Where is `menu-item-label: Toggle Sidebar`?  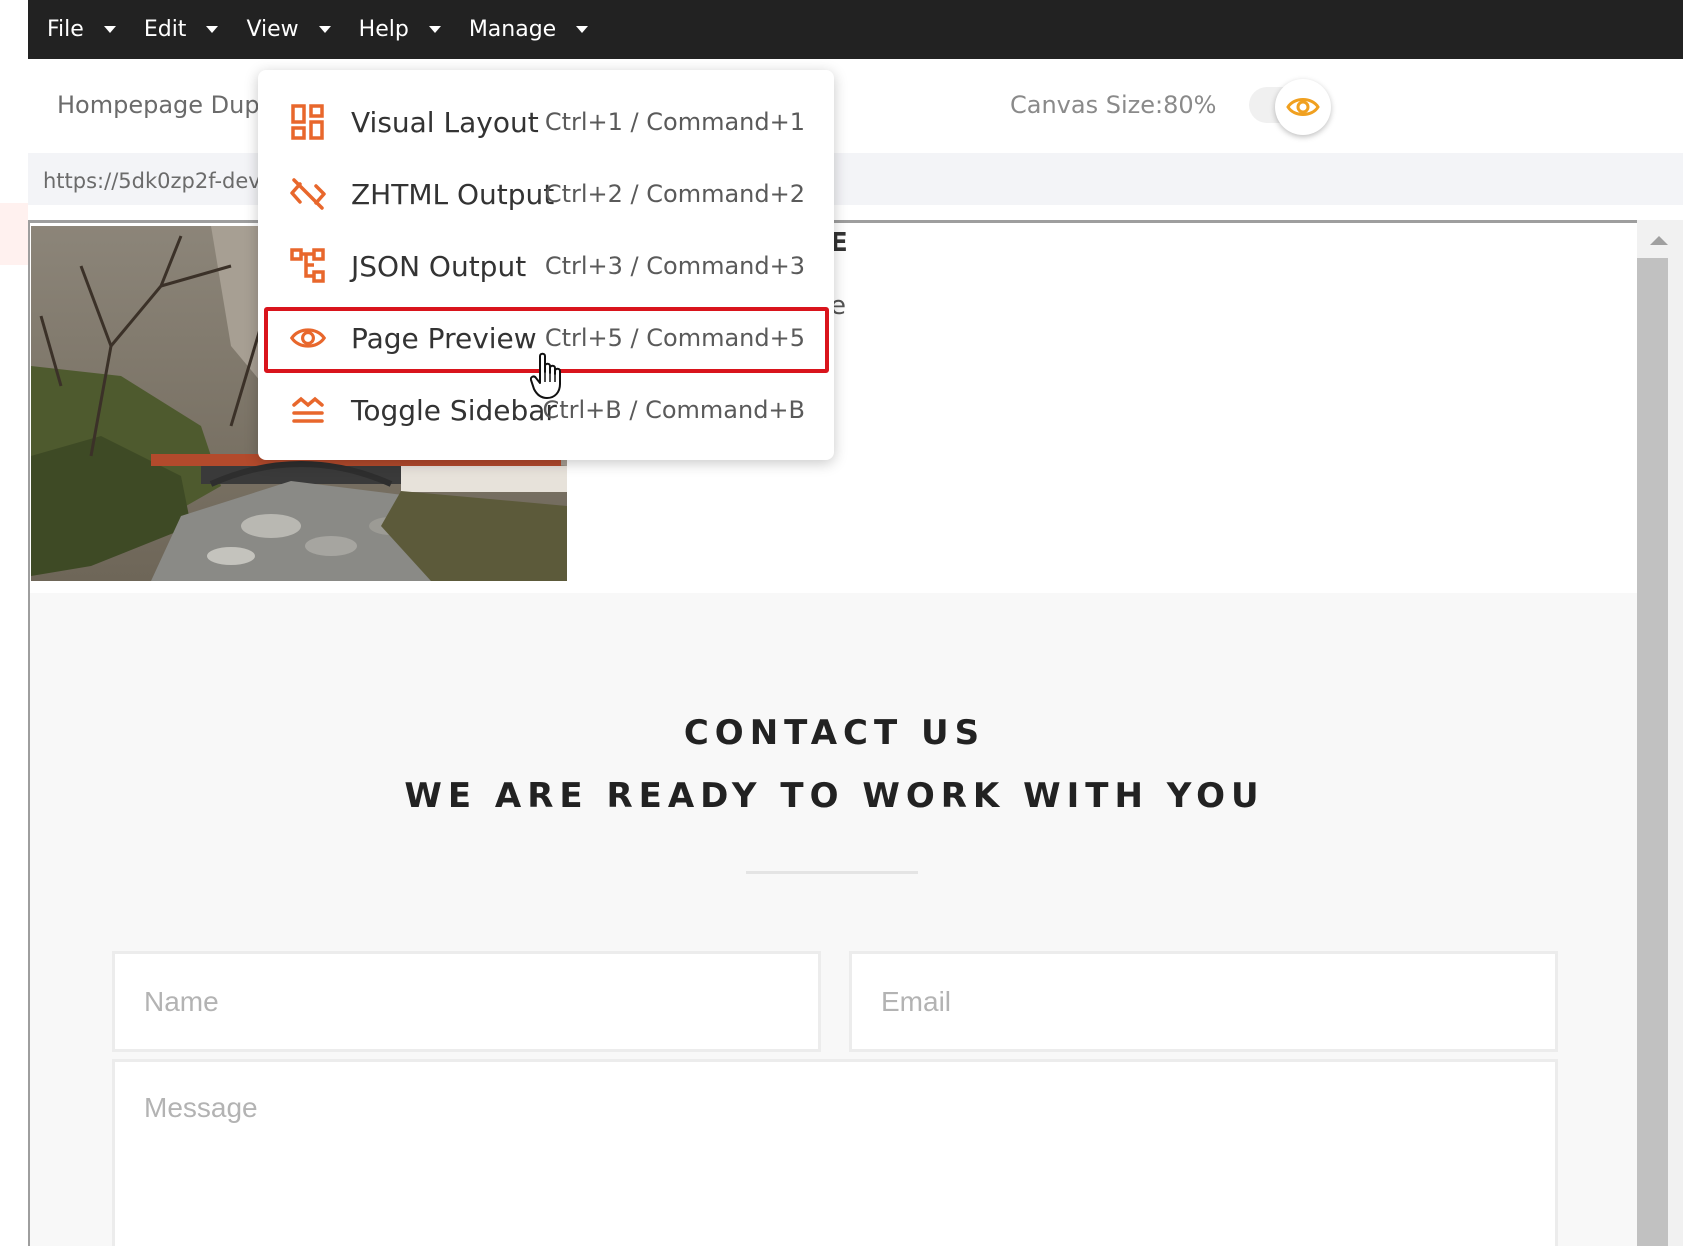
menu-item-label: Toggle Sidebar is located at coordinates (454, 410).